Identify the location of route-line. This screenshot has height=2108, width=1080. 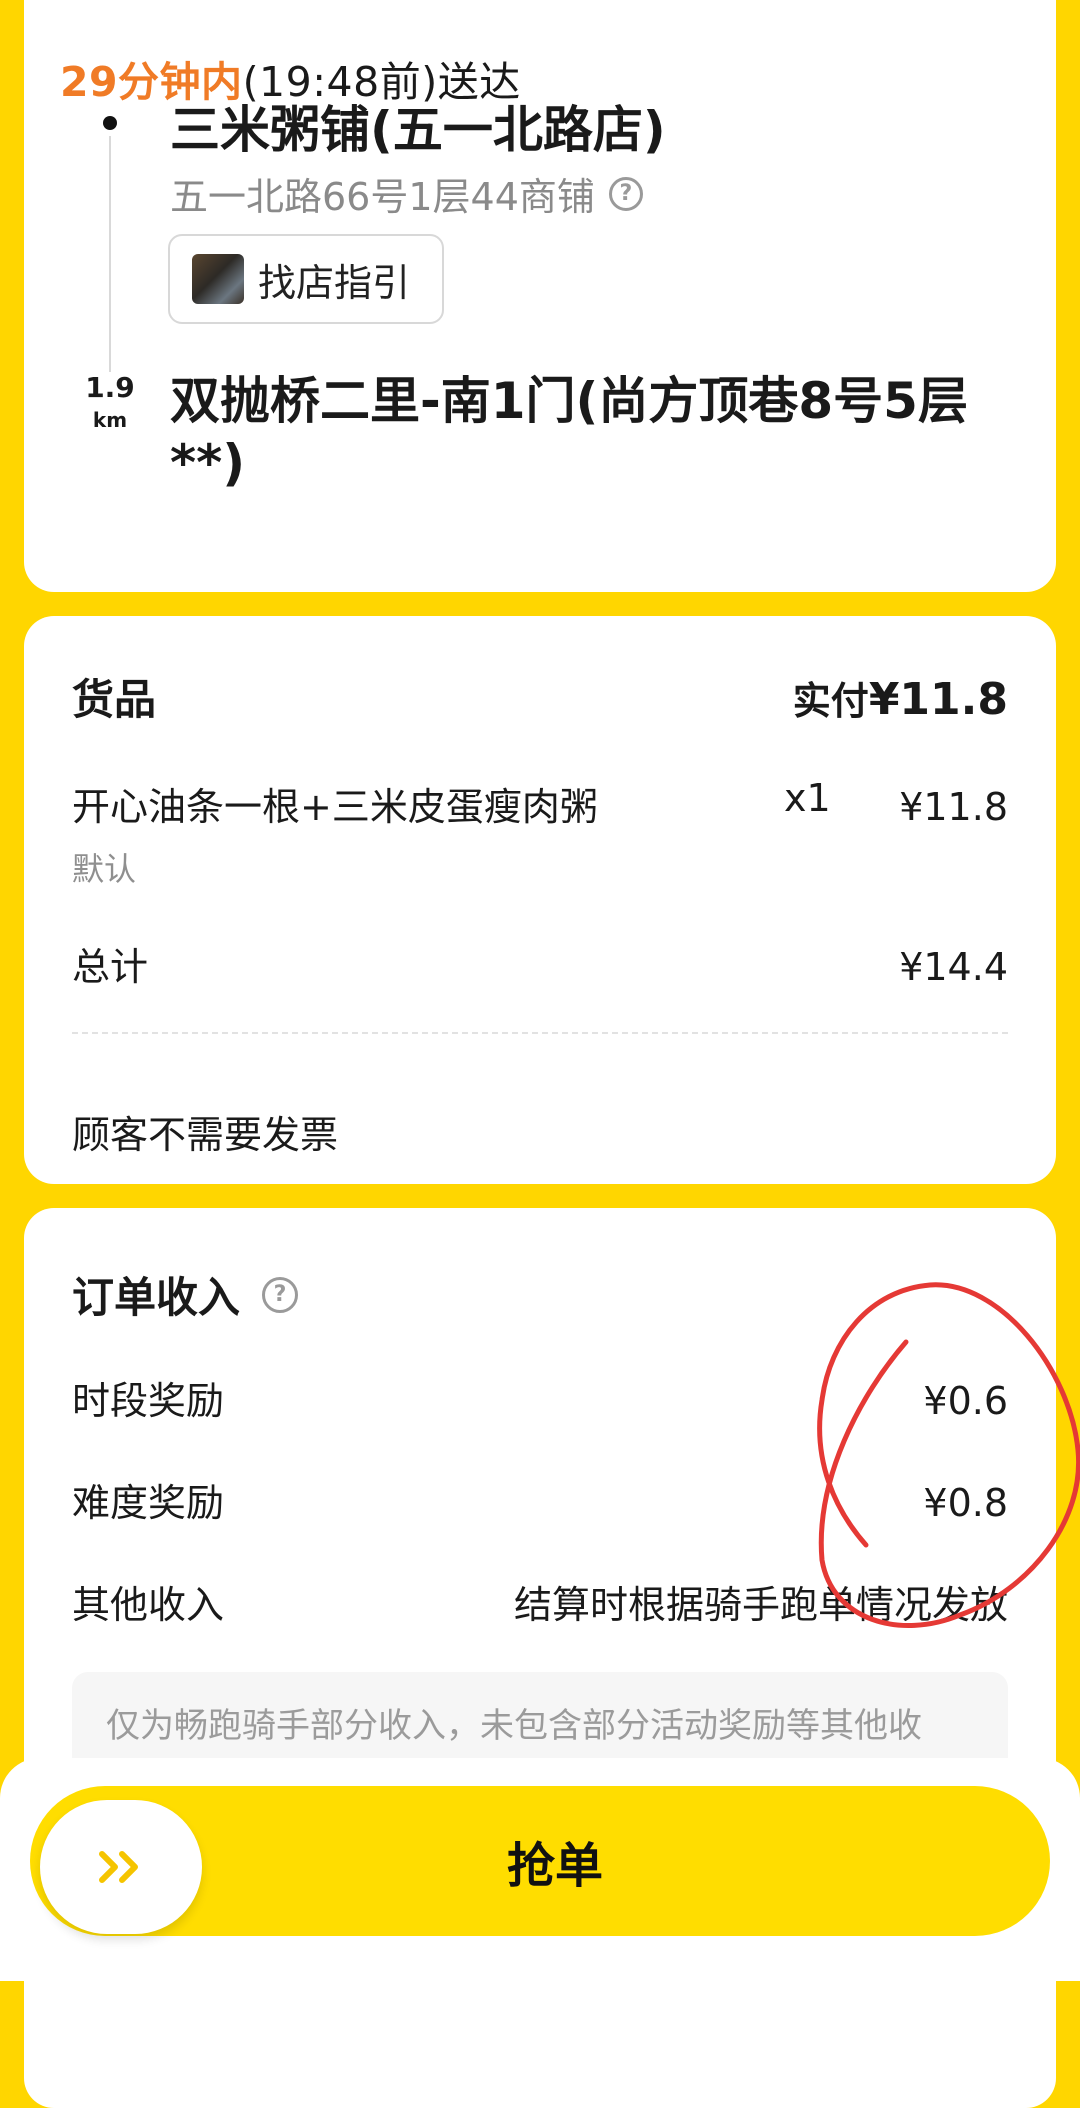
(110, 254).